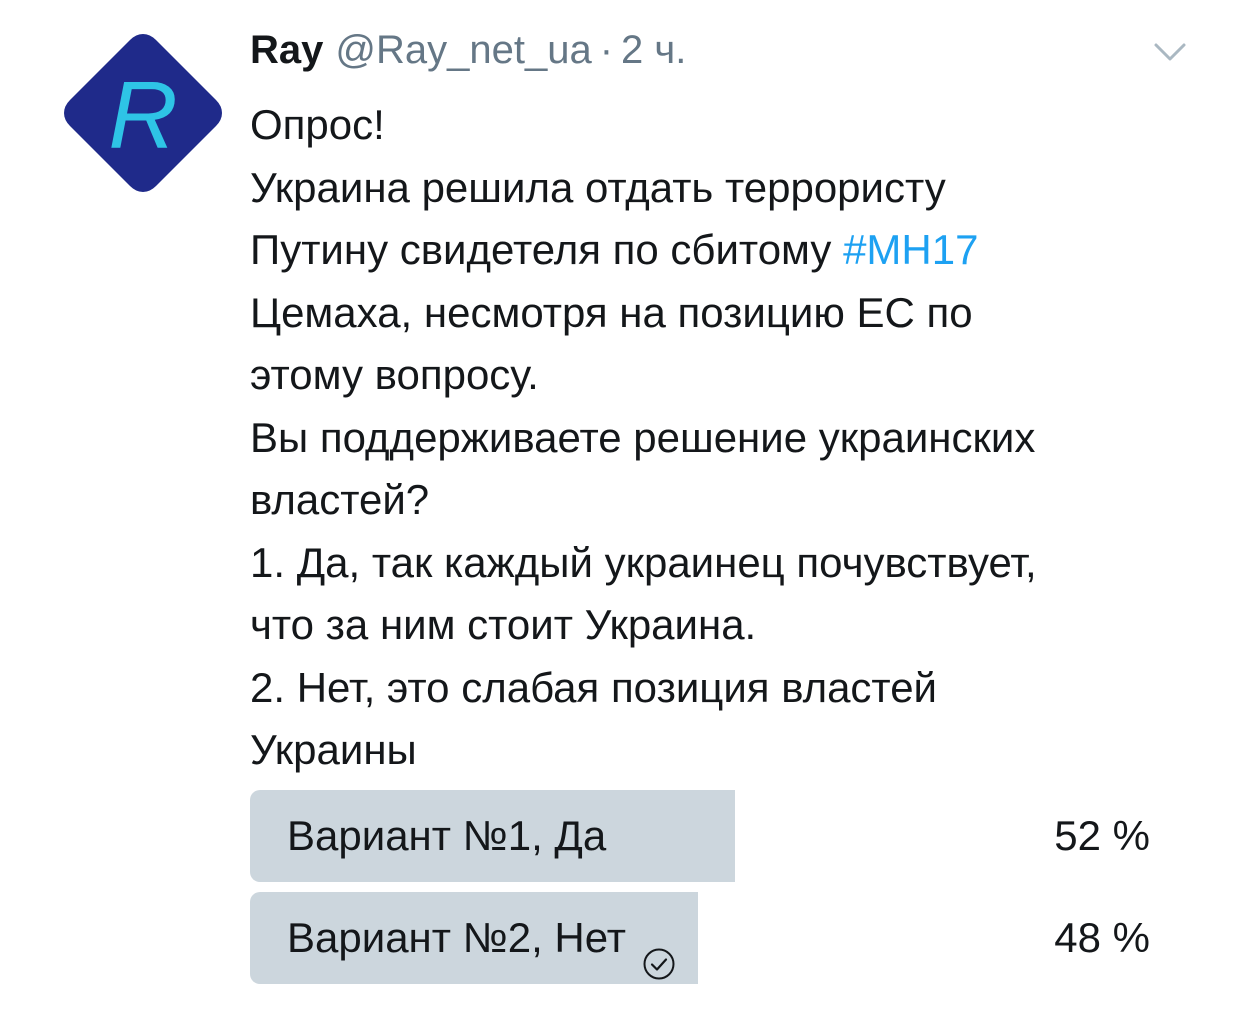 The width and height of the screenshot is (1242, 1014). Describe the element at coordinates (463, 50) in the screenshot. I see `author-handle: @Ray_net_ua` at that location.